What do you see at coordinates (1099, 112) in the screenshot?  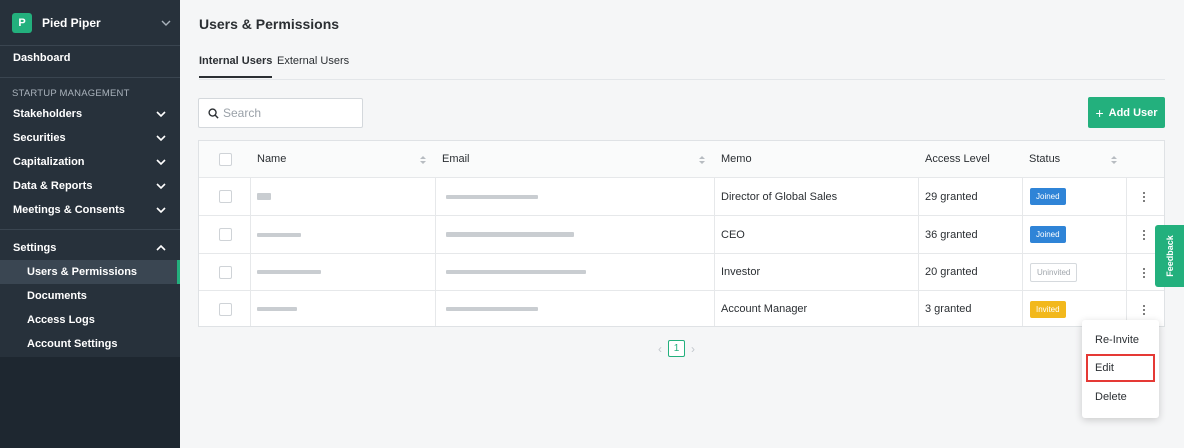 I see `plus-icon: +` at bounding box center [1099, 112].